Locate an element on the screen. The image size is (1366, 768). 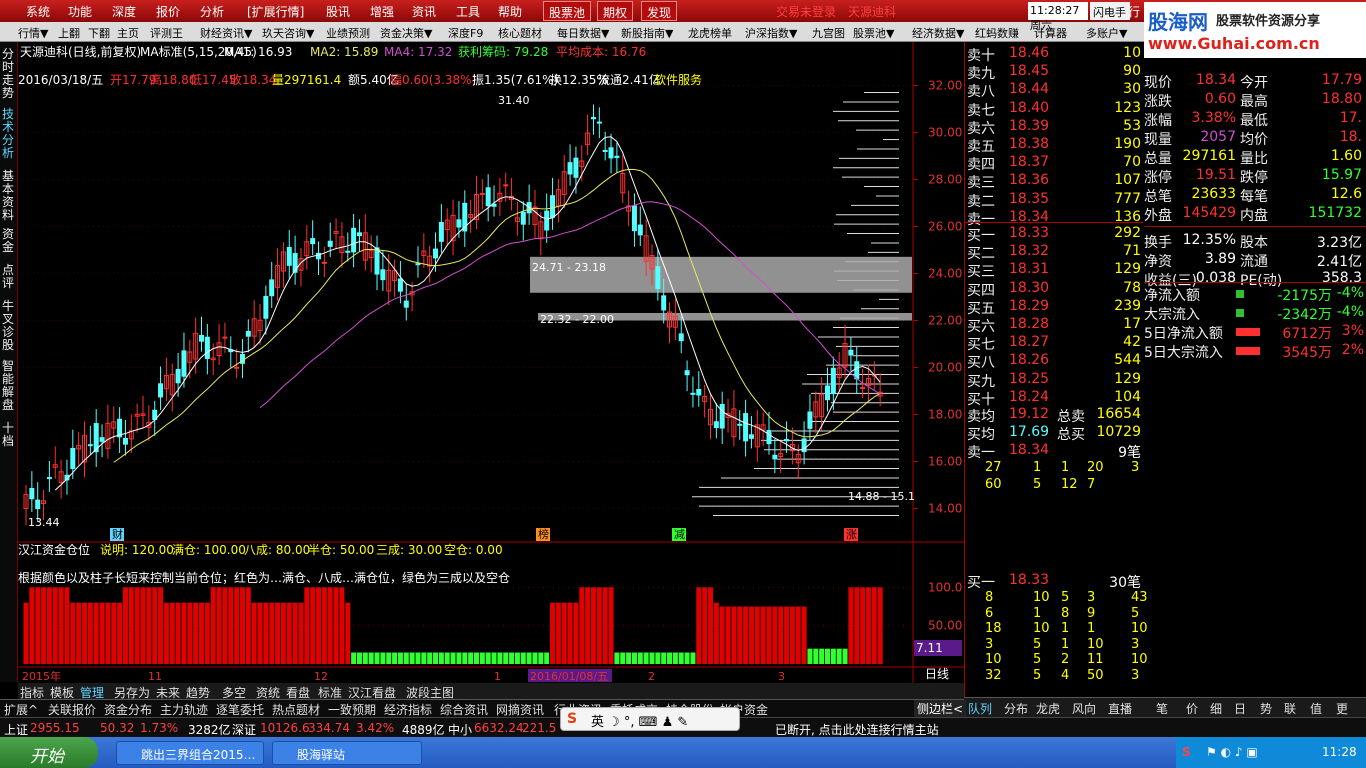
toolbar-item-2: 下翻 is located at coordinates (99, 33).